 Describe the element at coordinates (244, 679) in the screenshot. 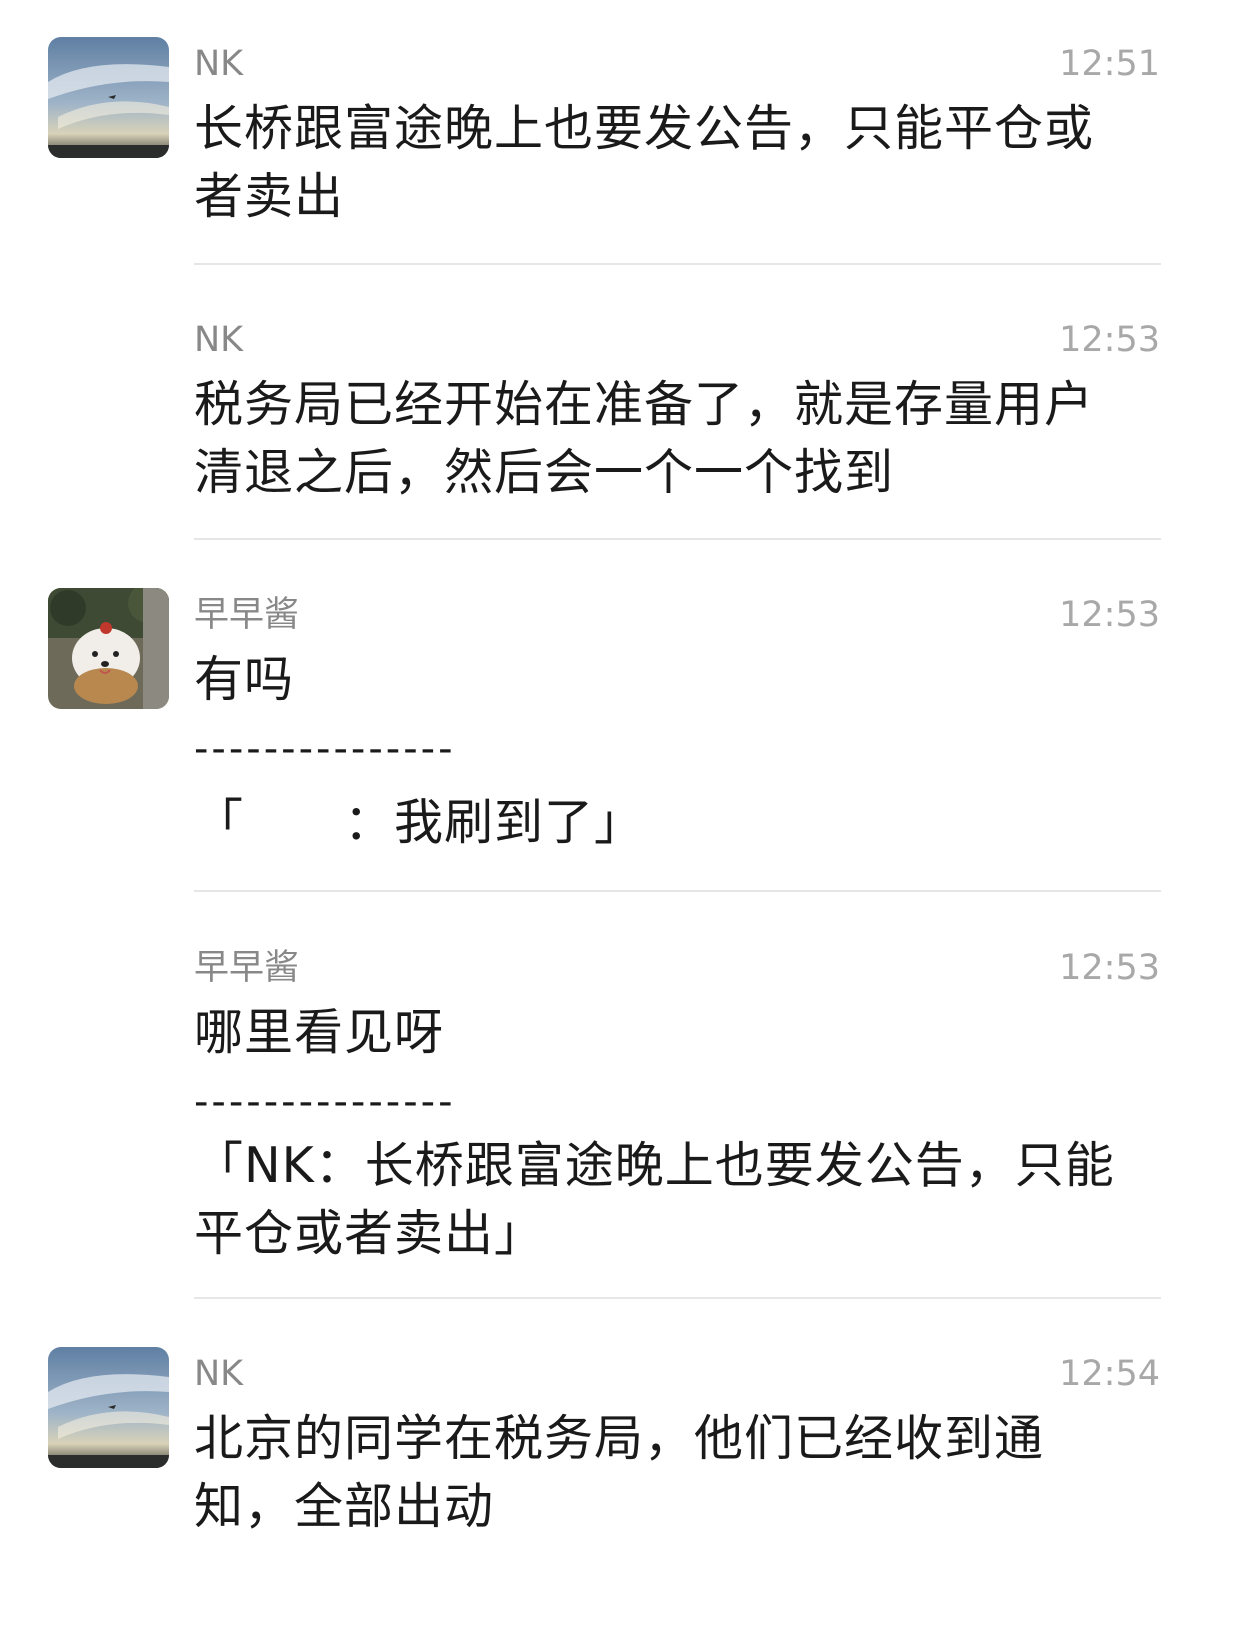

I see `message-text: 有吗` at that location.